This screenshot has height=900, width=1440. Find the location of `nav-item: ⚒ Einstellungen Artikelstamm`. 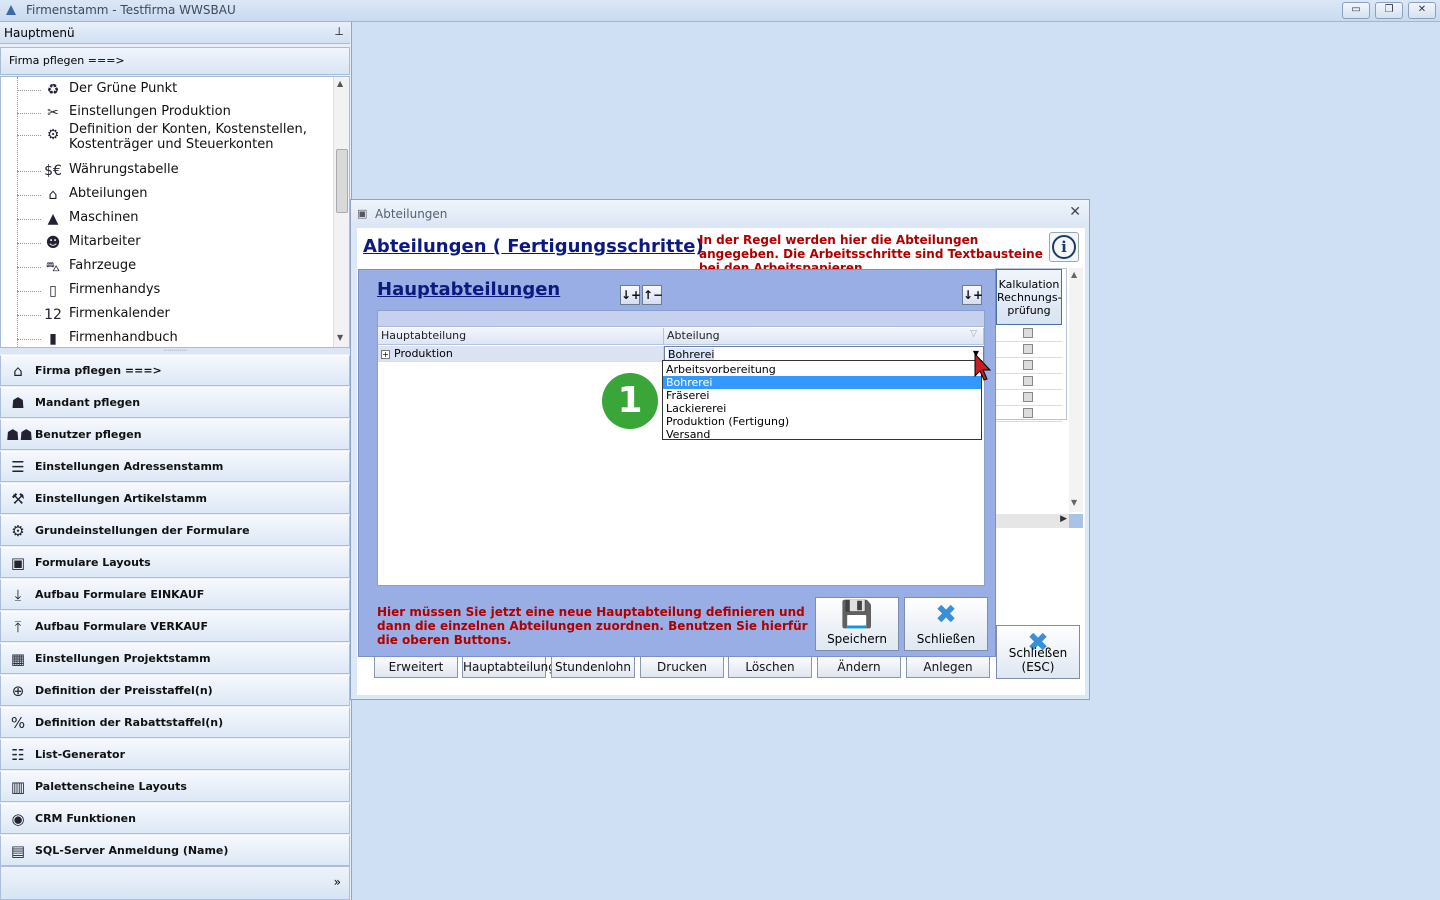

nav-item: ⚒ Einstellungen Artikelstamm is located at coordinates (175, 498).